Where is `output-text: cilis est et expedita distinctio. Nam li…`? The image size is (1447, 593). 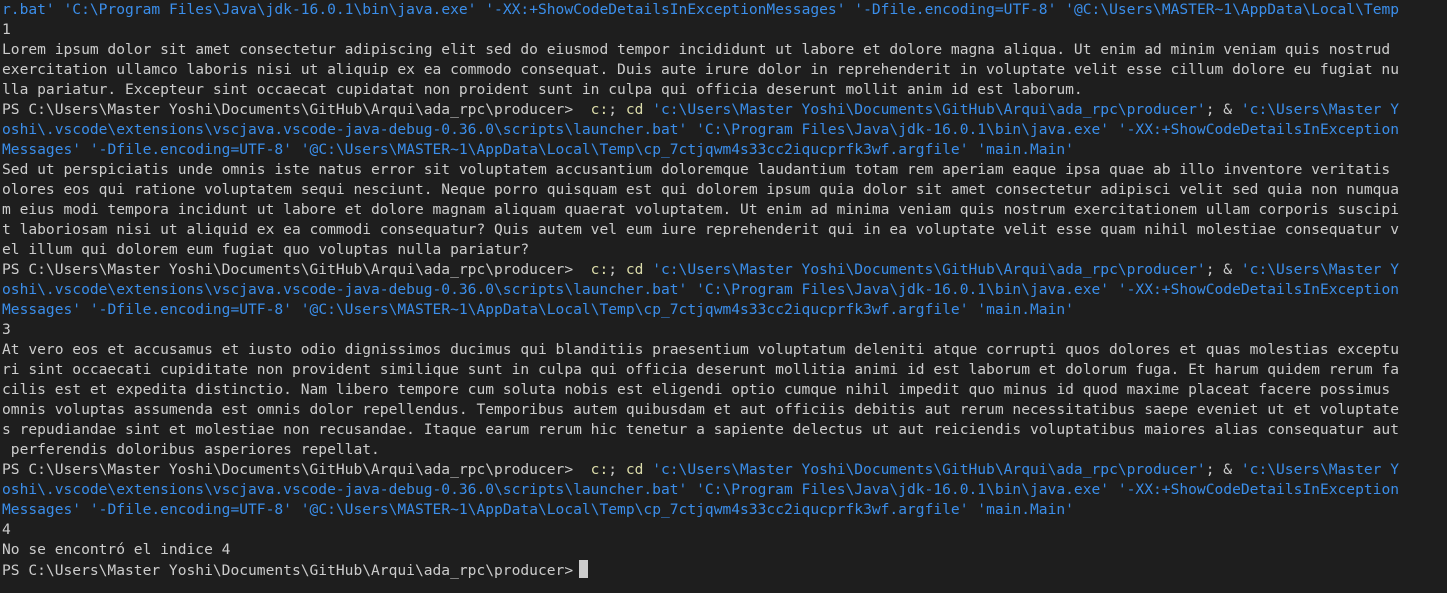
output-text: cilis est et expedita distinctio. Nam li… is located at coordinates (696, 389).